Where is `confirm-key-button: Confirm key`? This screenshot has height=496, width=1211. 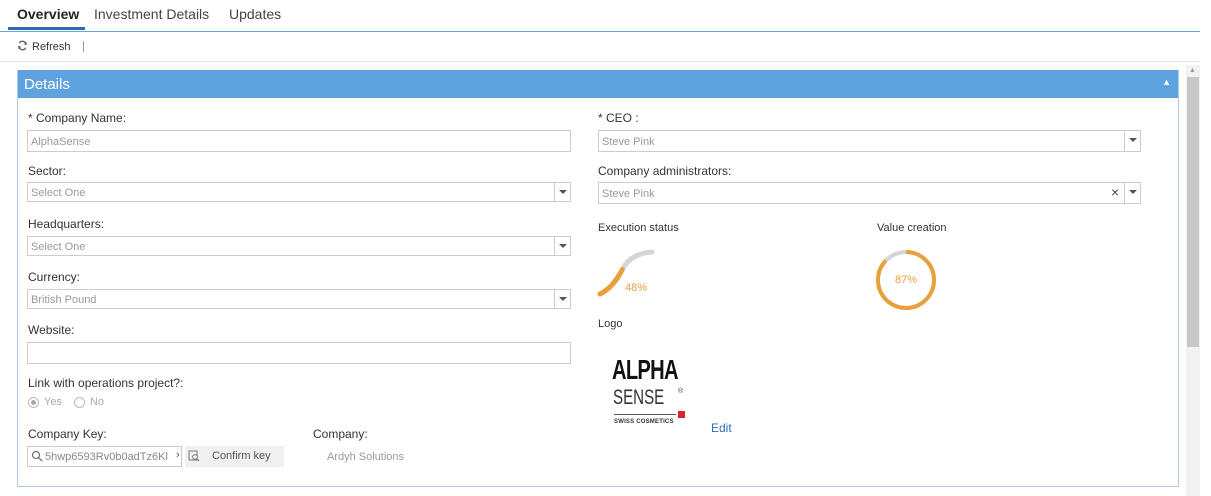
confirm-key-button: Confirm key is located at coordinates (234, 456).